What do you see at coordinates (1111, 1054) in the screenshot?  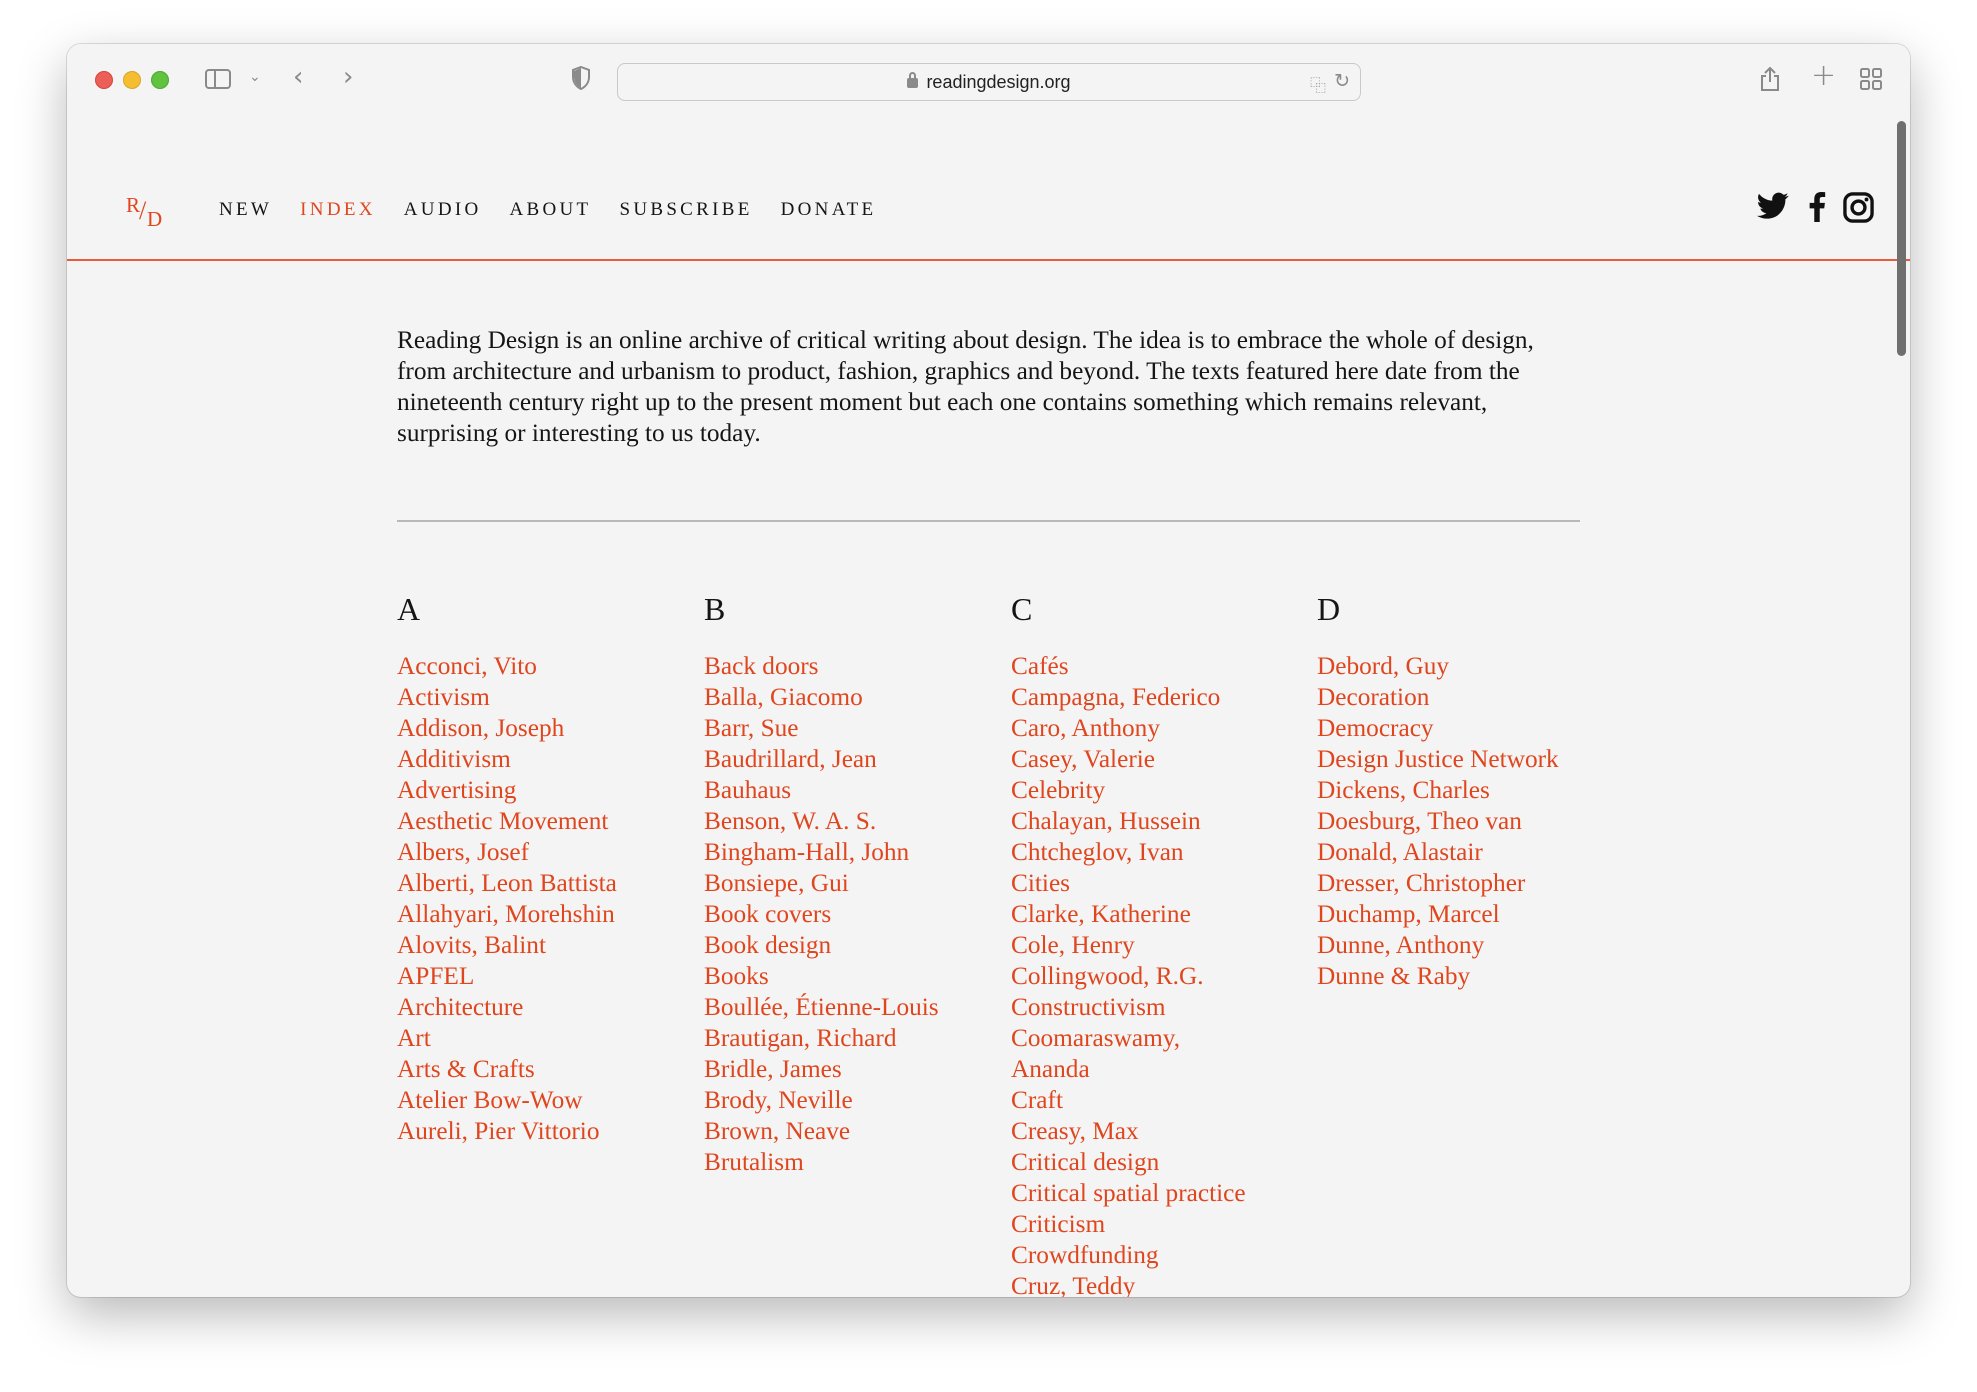 I see `index-link: Coomaraswamy, Ananda` at bounding box center [1111, 1054].